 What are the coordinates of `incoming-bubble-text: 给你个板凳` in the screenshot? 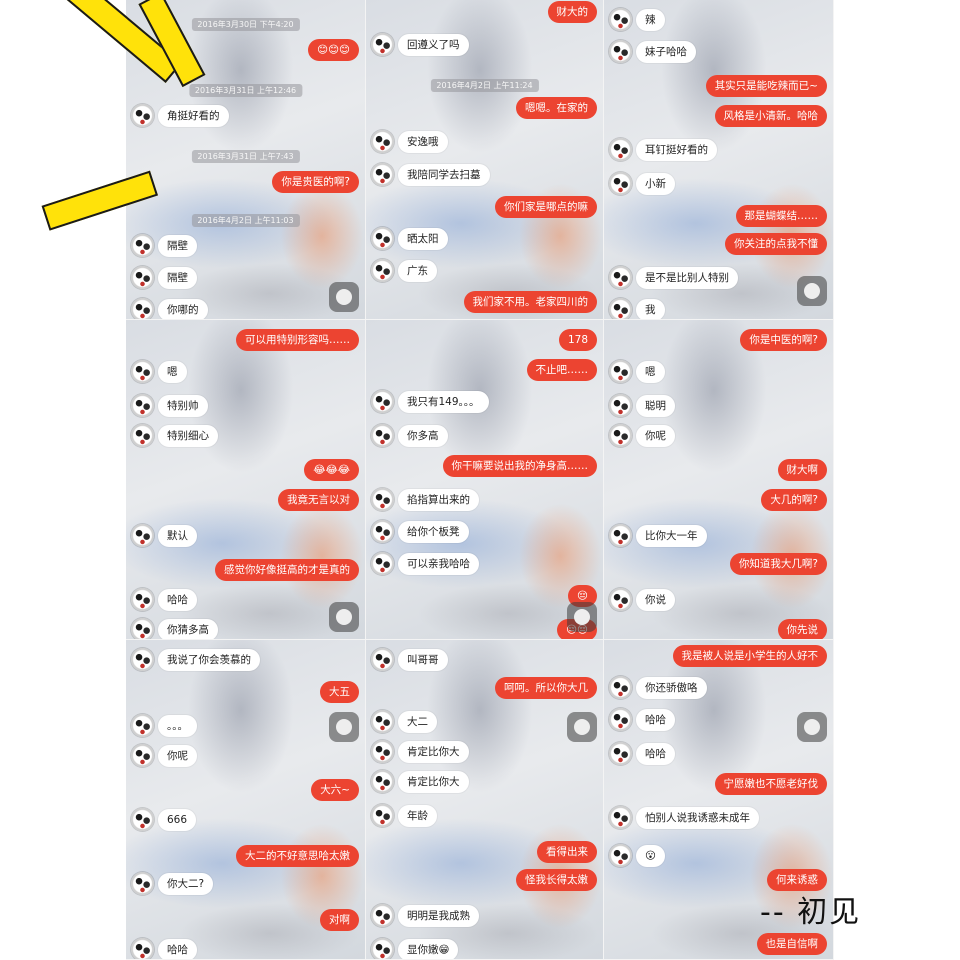 It's located at (433, 532).